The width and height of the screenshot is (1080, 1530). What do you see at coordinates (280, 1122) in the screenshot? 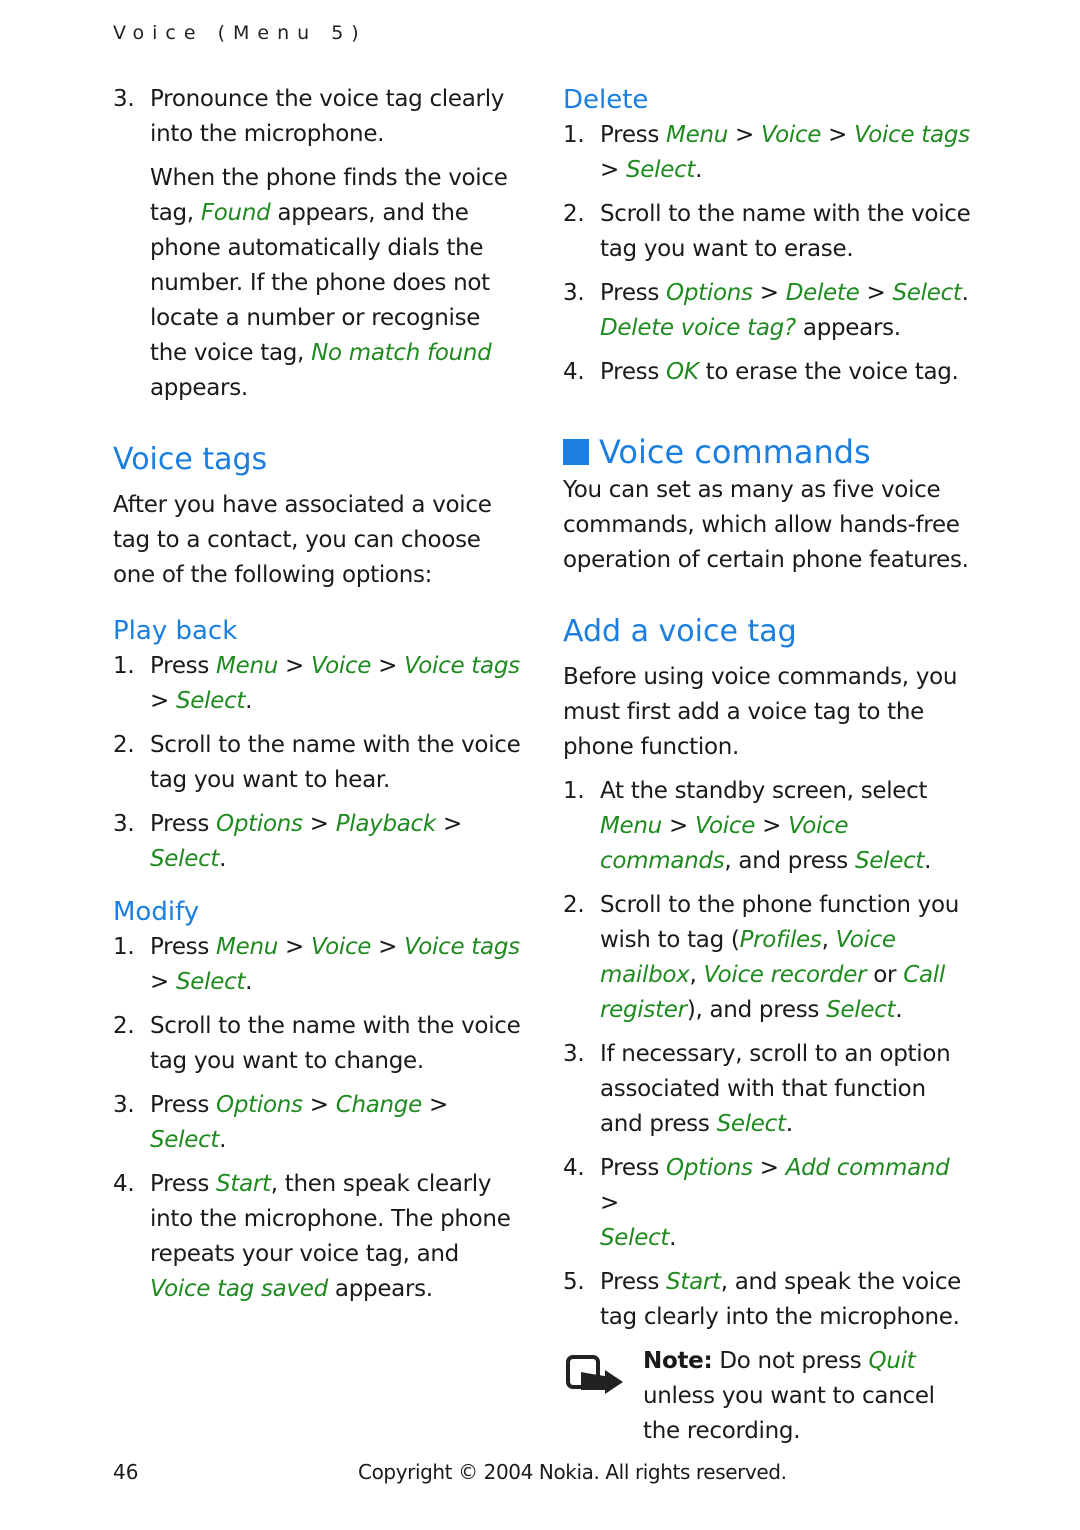
I see `list-item: 3. Press Options > Change > Select.` at bounding box center [280, 1122].